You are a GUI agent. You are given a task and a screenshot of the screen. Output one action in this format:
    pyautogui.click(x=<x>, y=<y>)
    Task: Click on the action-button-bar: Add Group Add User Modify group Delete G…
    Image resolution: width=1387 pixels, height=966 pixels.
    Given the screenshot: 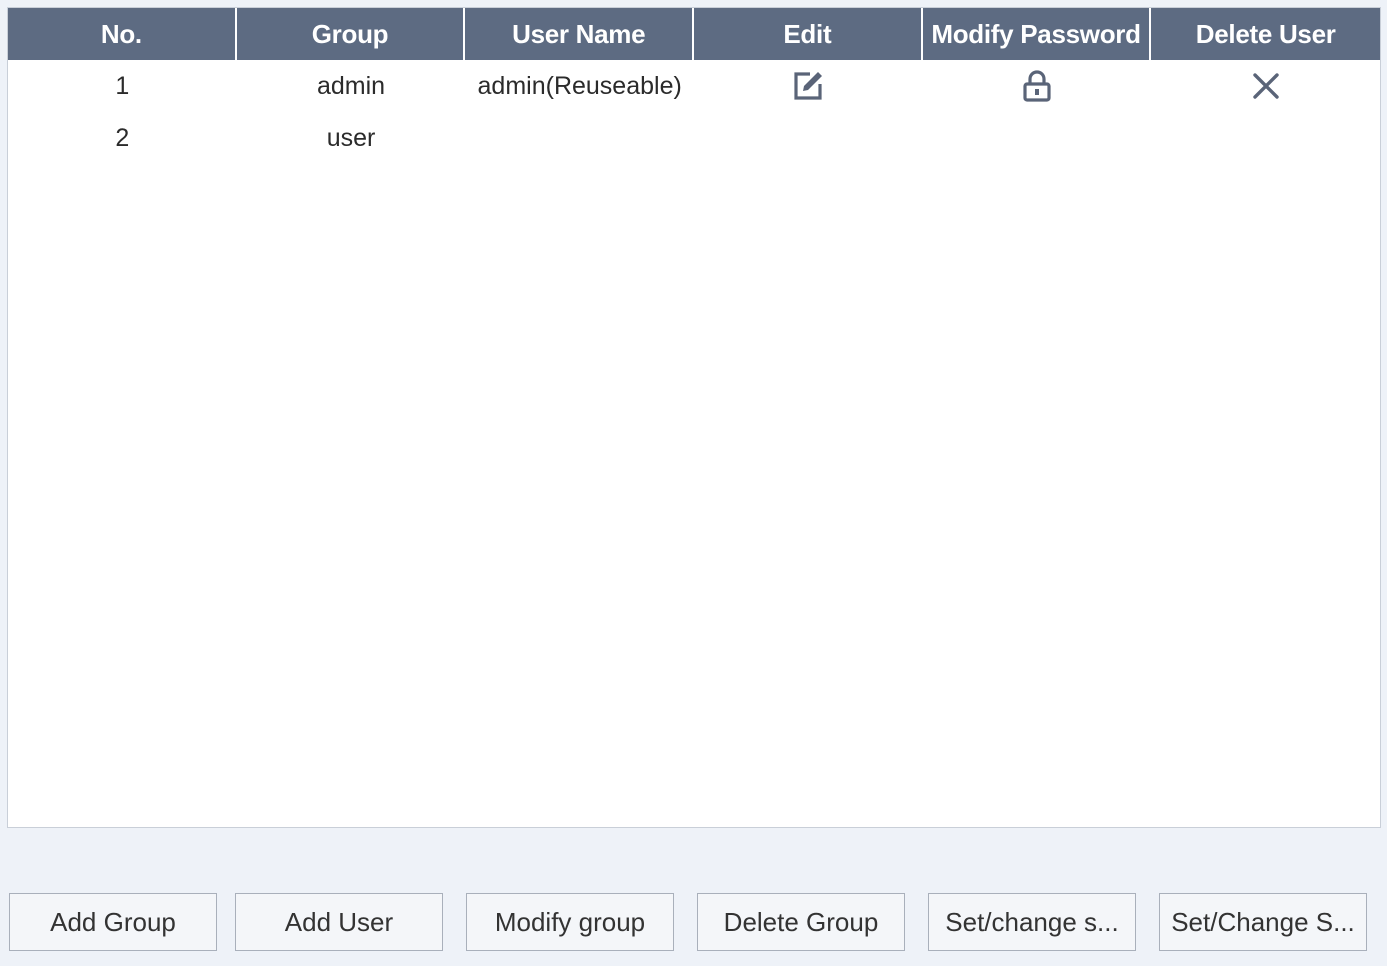 What is the action you would take?
    pyautogui.click(x=693, y=923)
    